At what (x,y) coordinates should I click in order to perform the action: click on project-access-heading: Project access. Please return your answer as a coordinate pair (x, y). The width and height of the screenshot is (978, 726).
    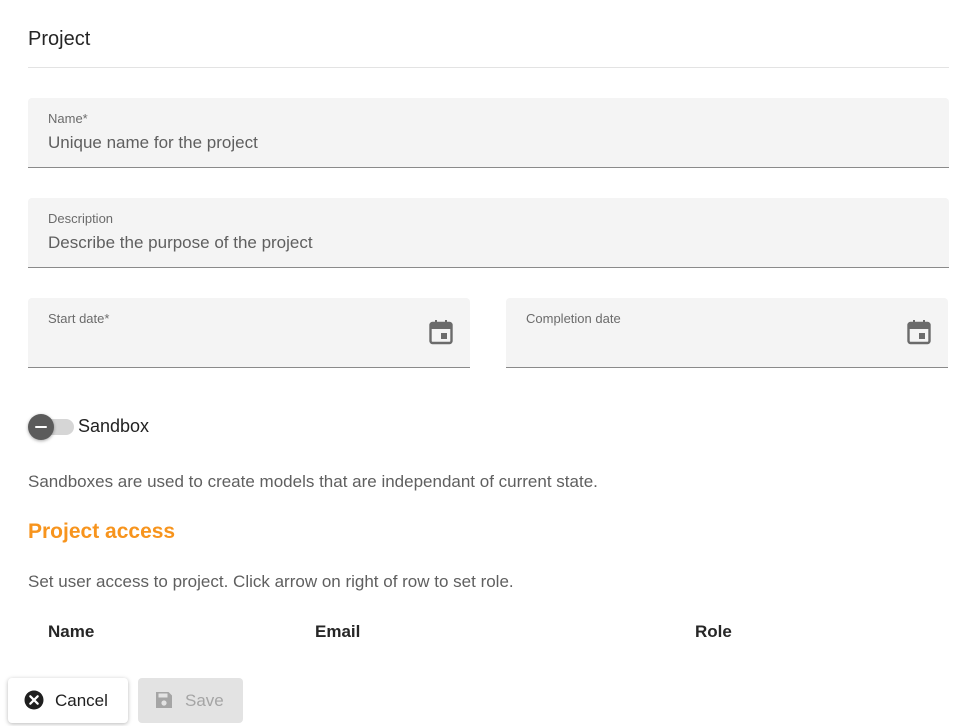
    Looking at the image, I should click on (102, 531).